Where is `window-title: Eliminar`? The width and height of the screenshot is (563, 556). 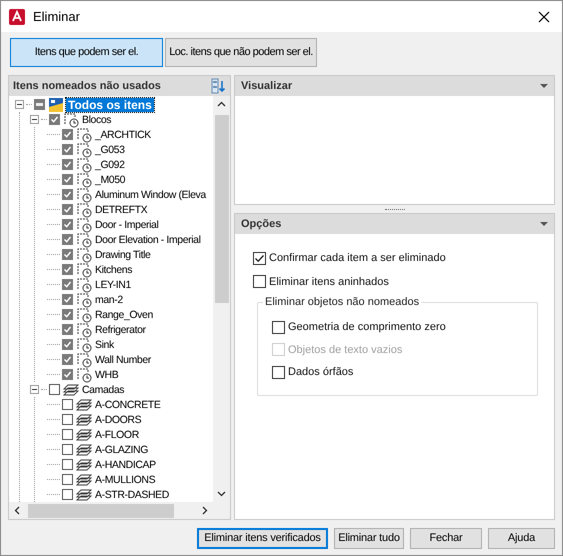
window-title: Eliminar is located at coordinates (56, 17).